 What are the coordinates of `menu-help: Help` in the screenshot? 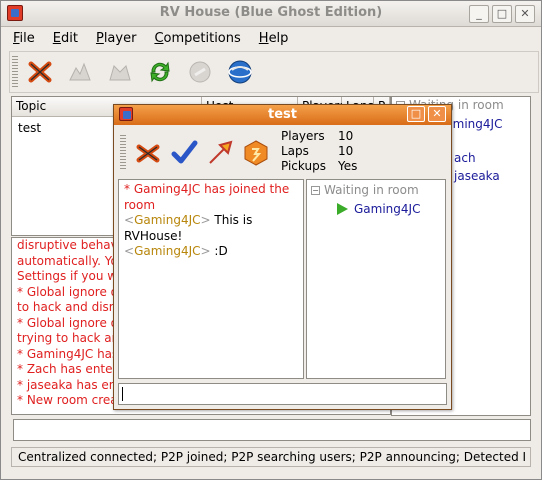 It's located at (274, 38).